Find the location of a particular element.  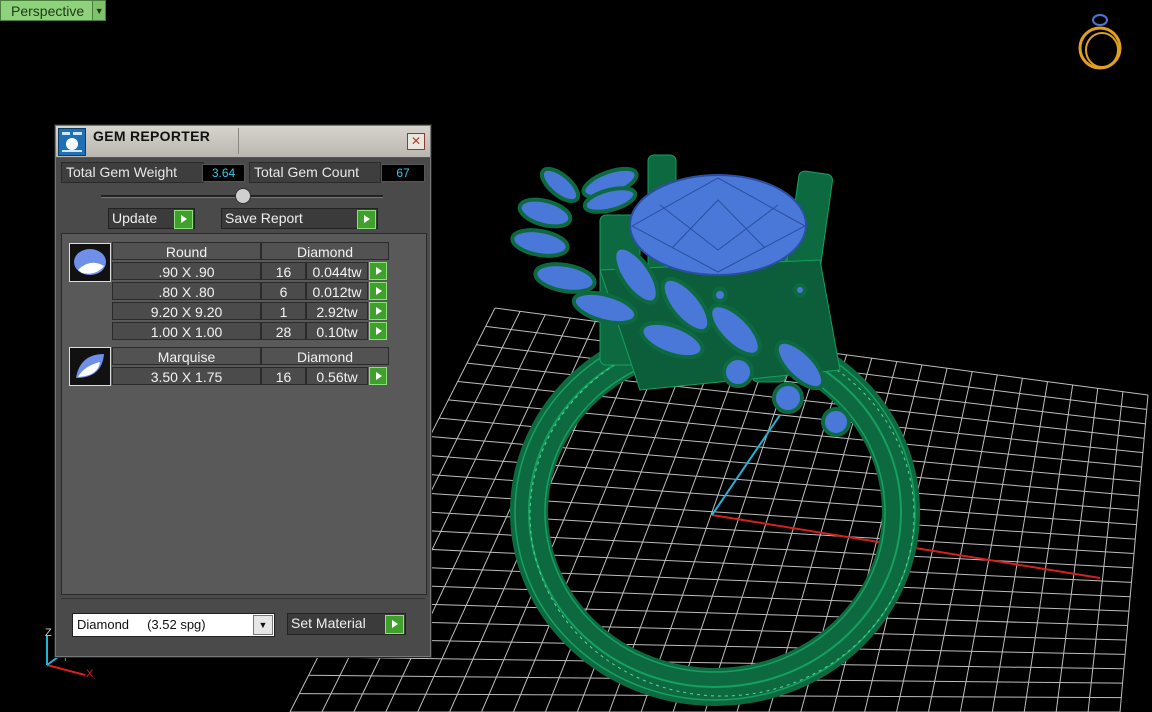

gem-size-cell: .90 X .90 is located at coordinates (186, 271).